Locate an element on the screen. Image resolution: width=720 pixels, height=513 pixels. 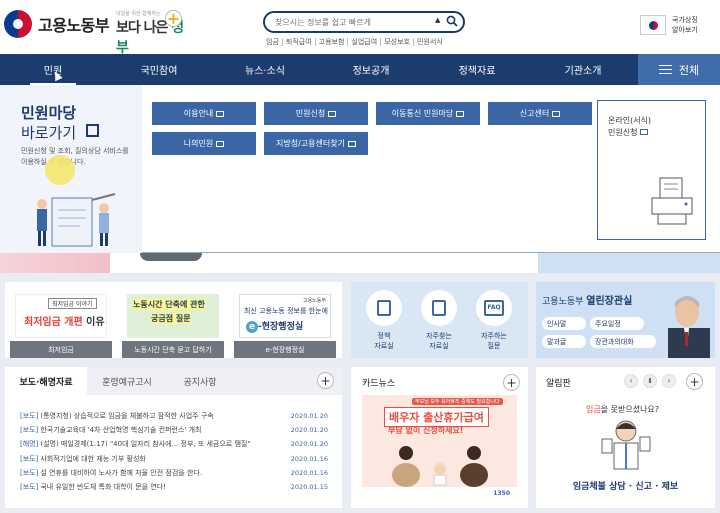
site-logo: 고용노동부 is located at coordinates (57, 24).